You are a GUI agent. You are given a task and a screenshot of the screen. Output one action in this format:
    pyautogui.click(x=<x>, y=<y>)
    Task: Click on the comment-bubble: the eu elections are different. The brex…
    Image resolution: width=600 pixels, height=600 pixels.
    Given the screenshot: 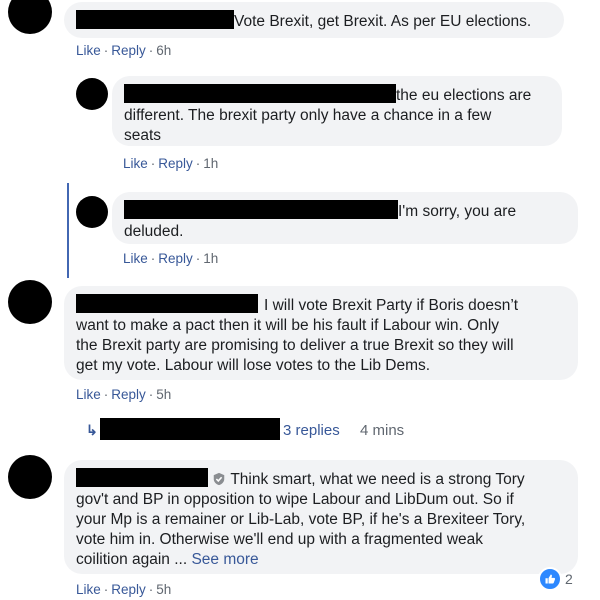 What is the action you would take?
    pyautogui.click(x=337, y=111)
    